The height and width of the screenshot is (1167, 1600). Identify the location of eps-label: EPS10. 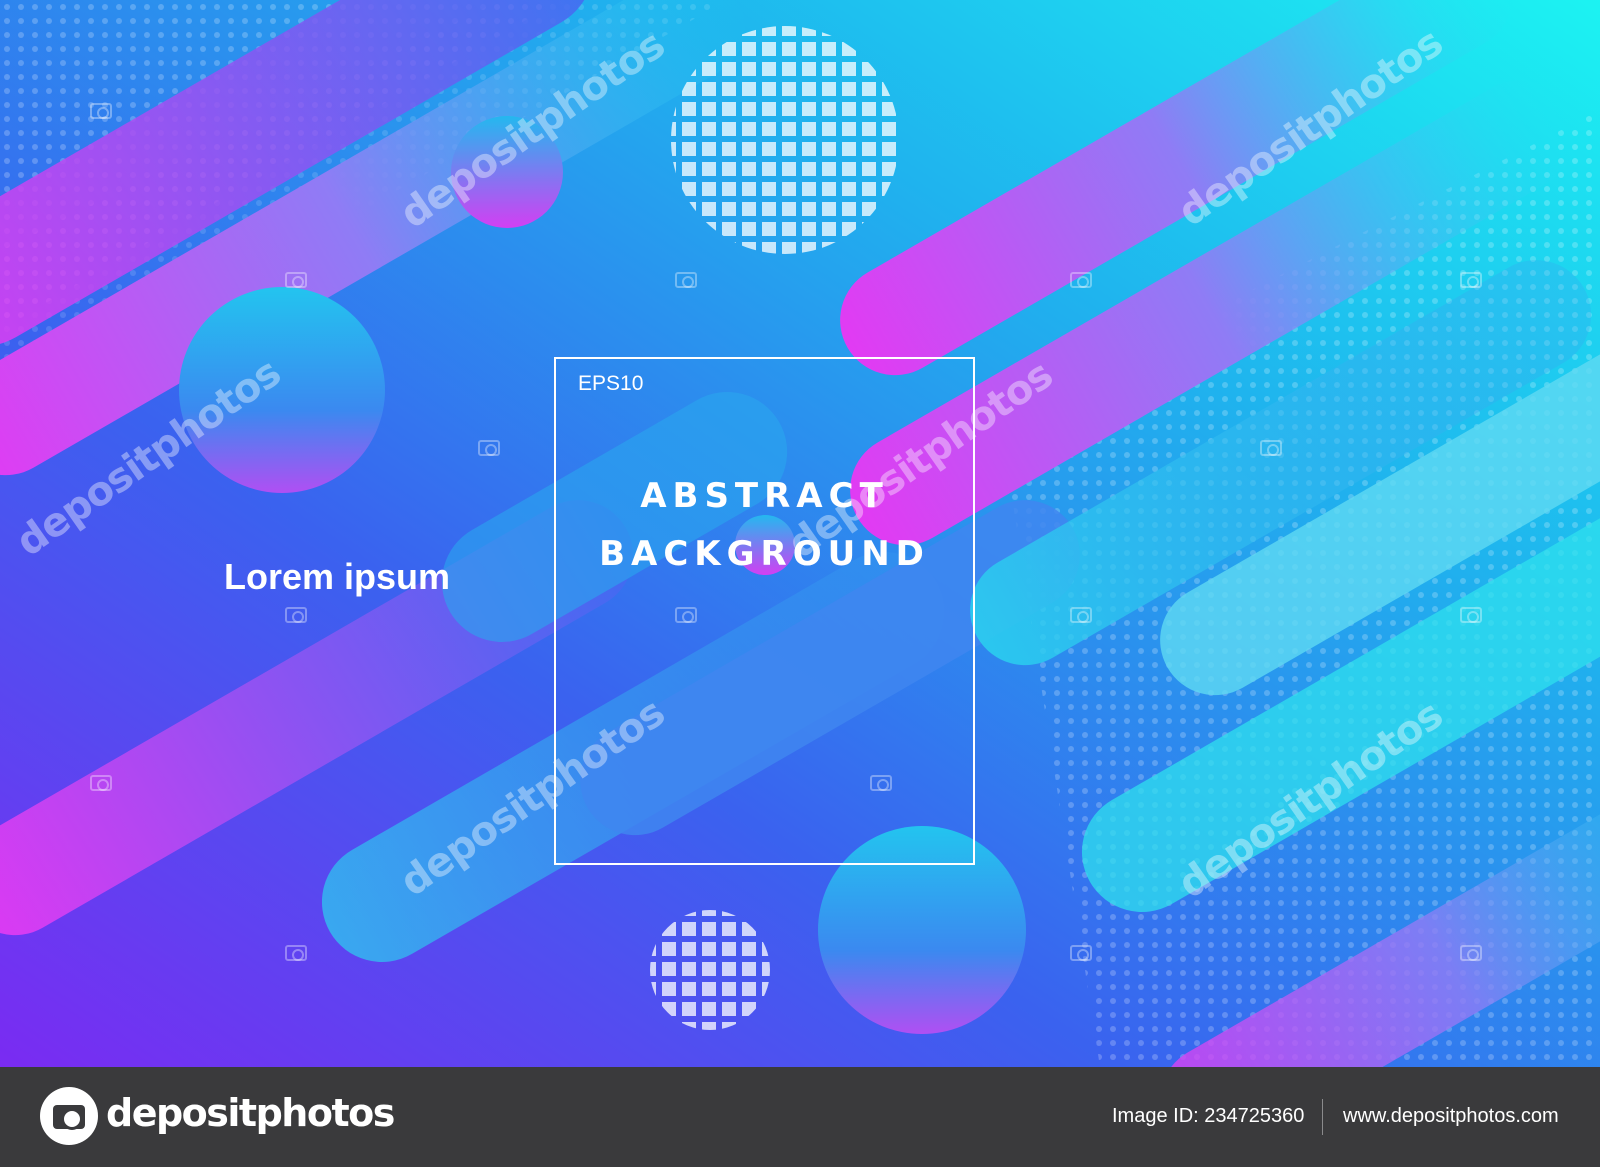
(611, 383).